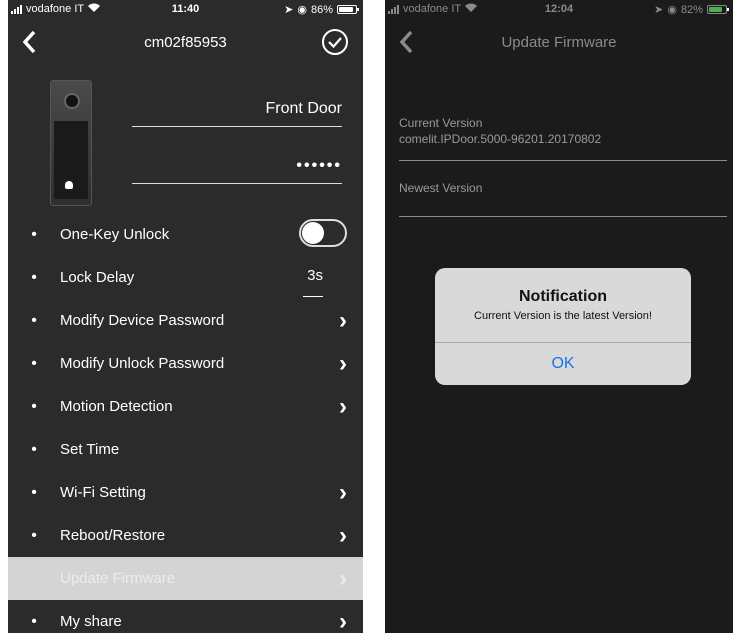 Image resolution: width=733 pixels, height=633 pixels. I want to click on row-update-firmware: Update Firmware ›, so click(185, 578).